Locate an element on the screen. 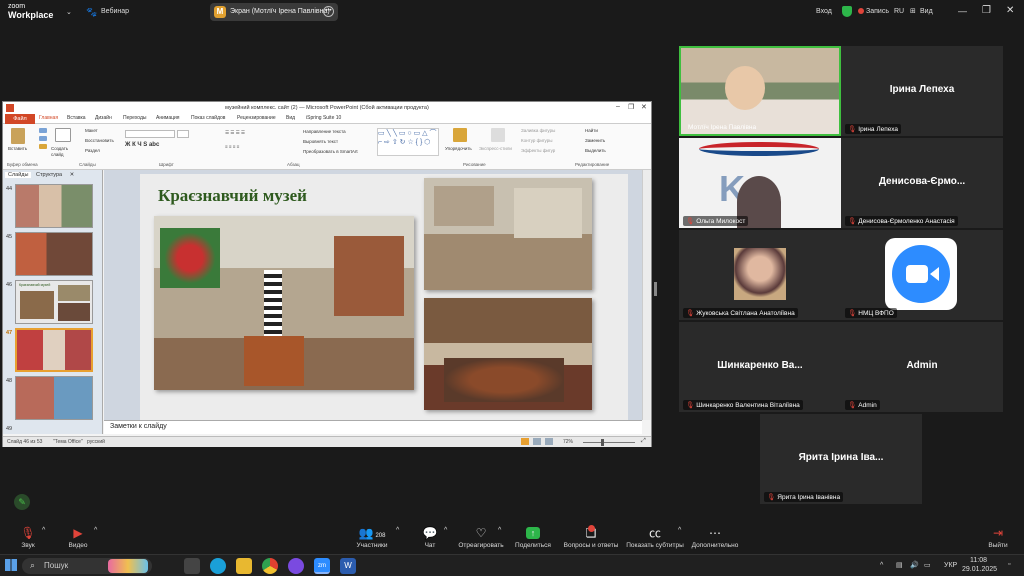  battery-icon: ▭ is located at coordinates (927, 565).